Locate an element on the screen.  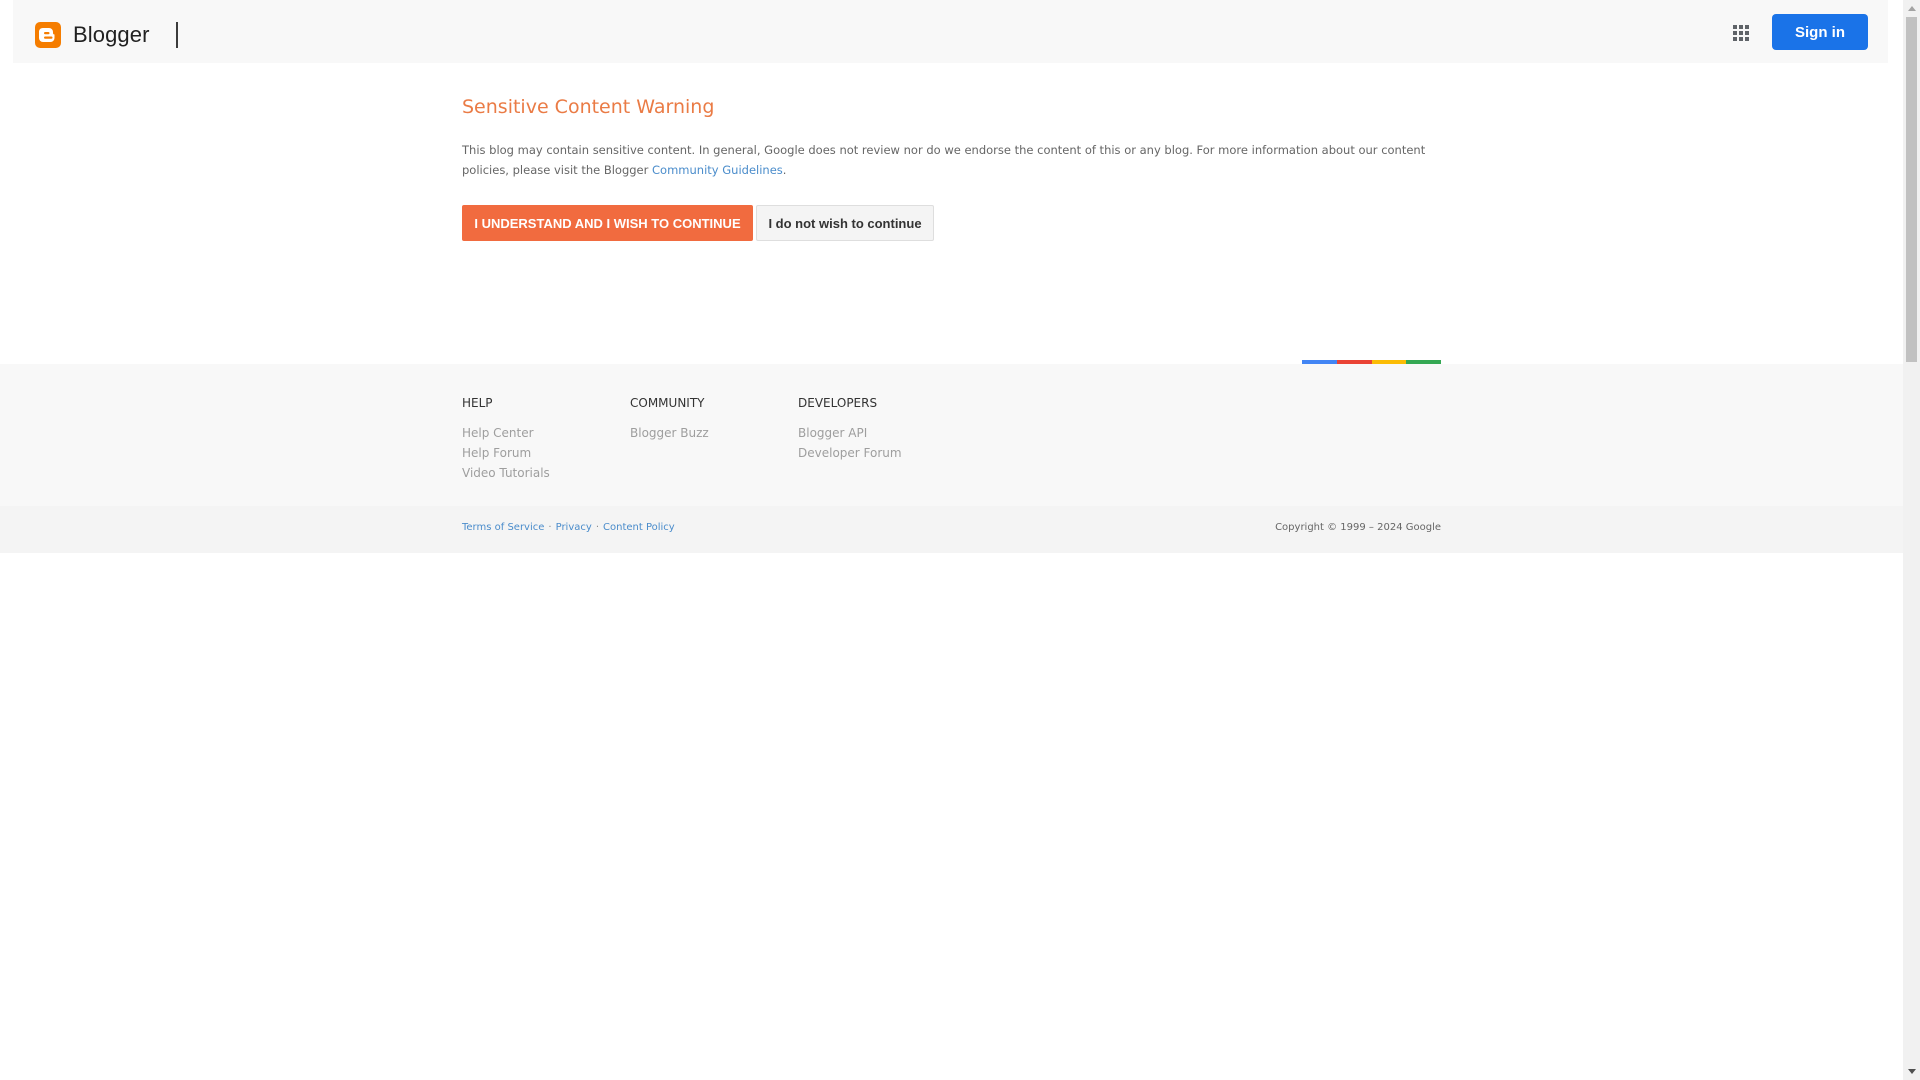
community-guidelines-link: Community Guidelines is located at coordinates (717, 170).